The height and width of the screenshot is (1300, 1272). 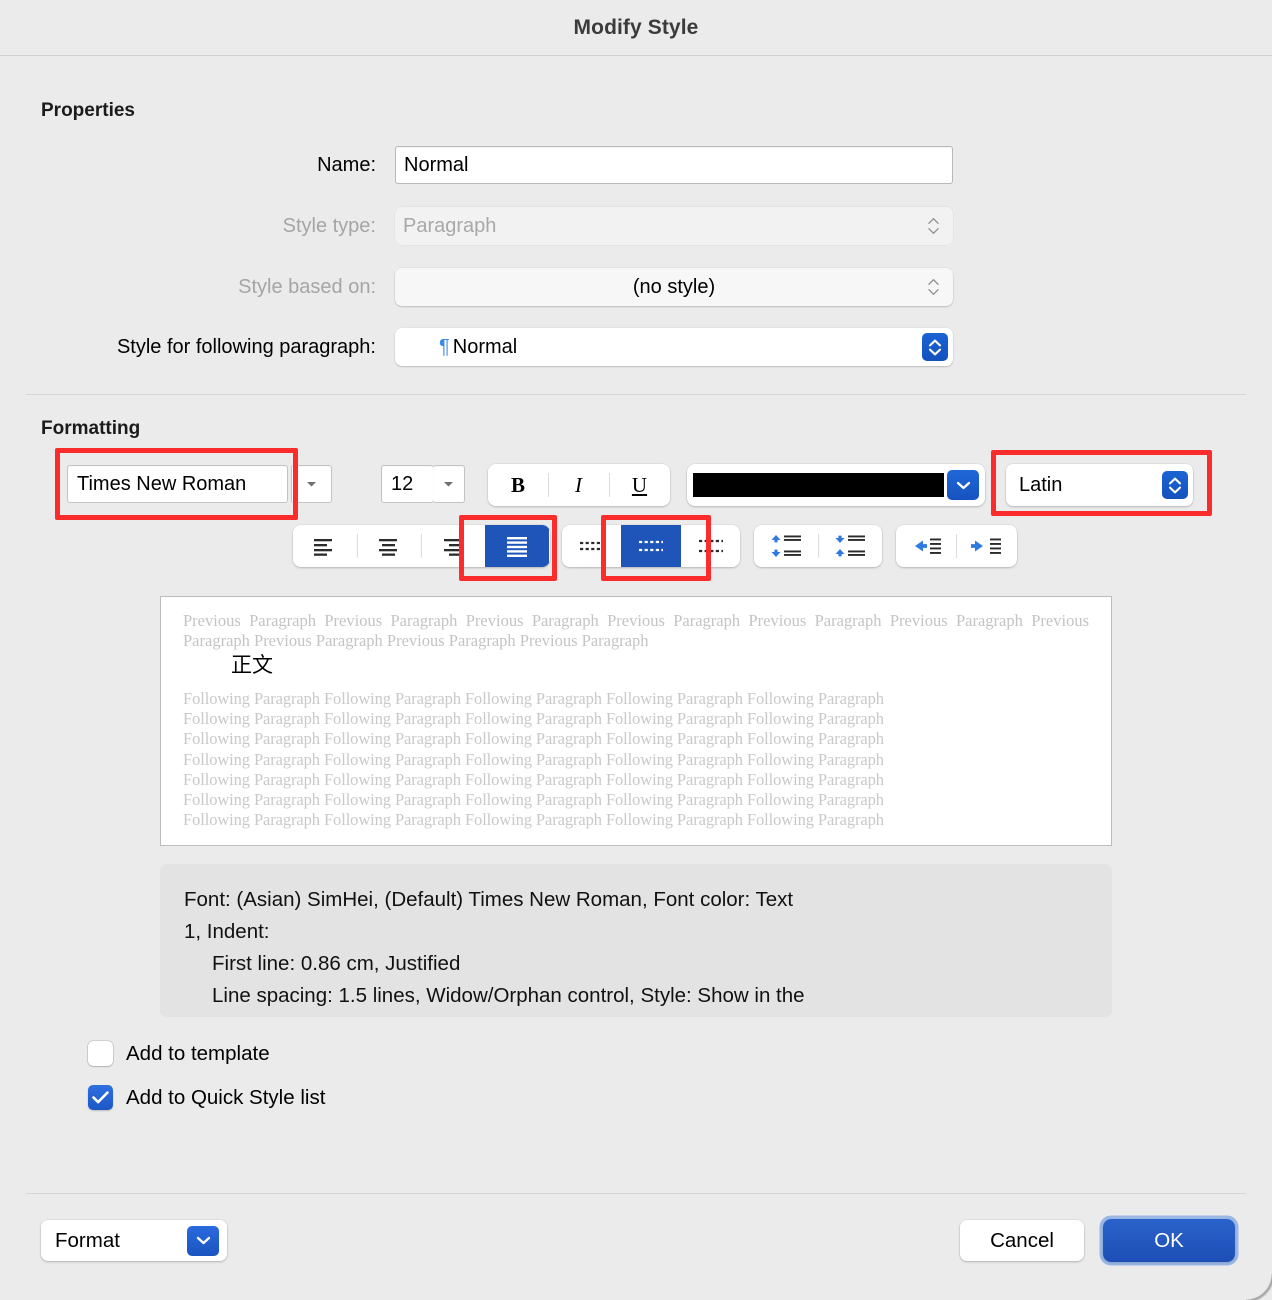 What do you see at coordinates (963, 485) in the screenshot?
I see `font-color-dropdown-arrow` at bounding box center [963, 485].